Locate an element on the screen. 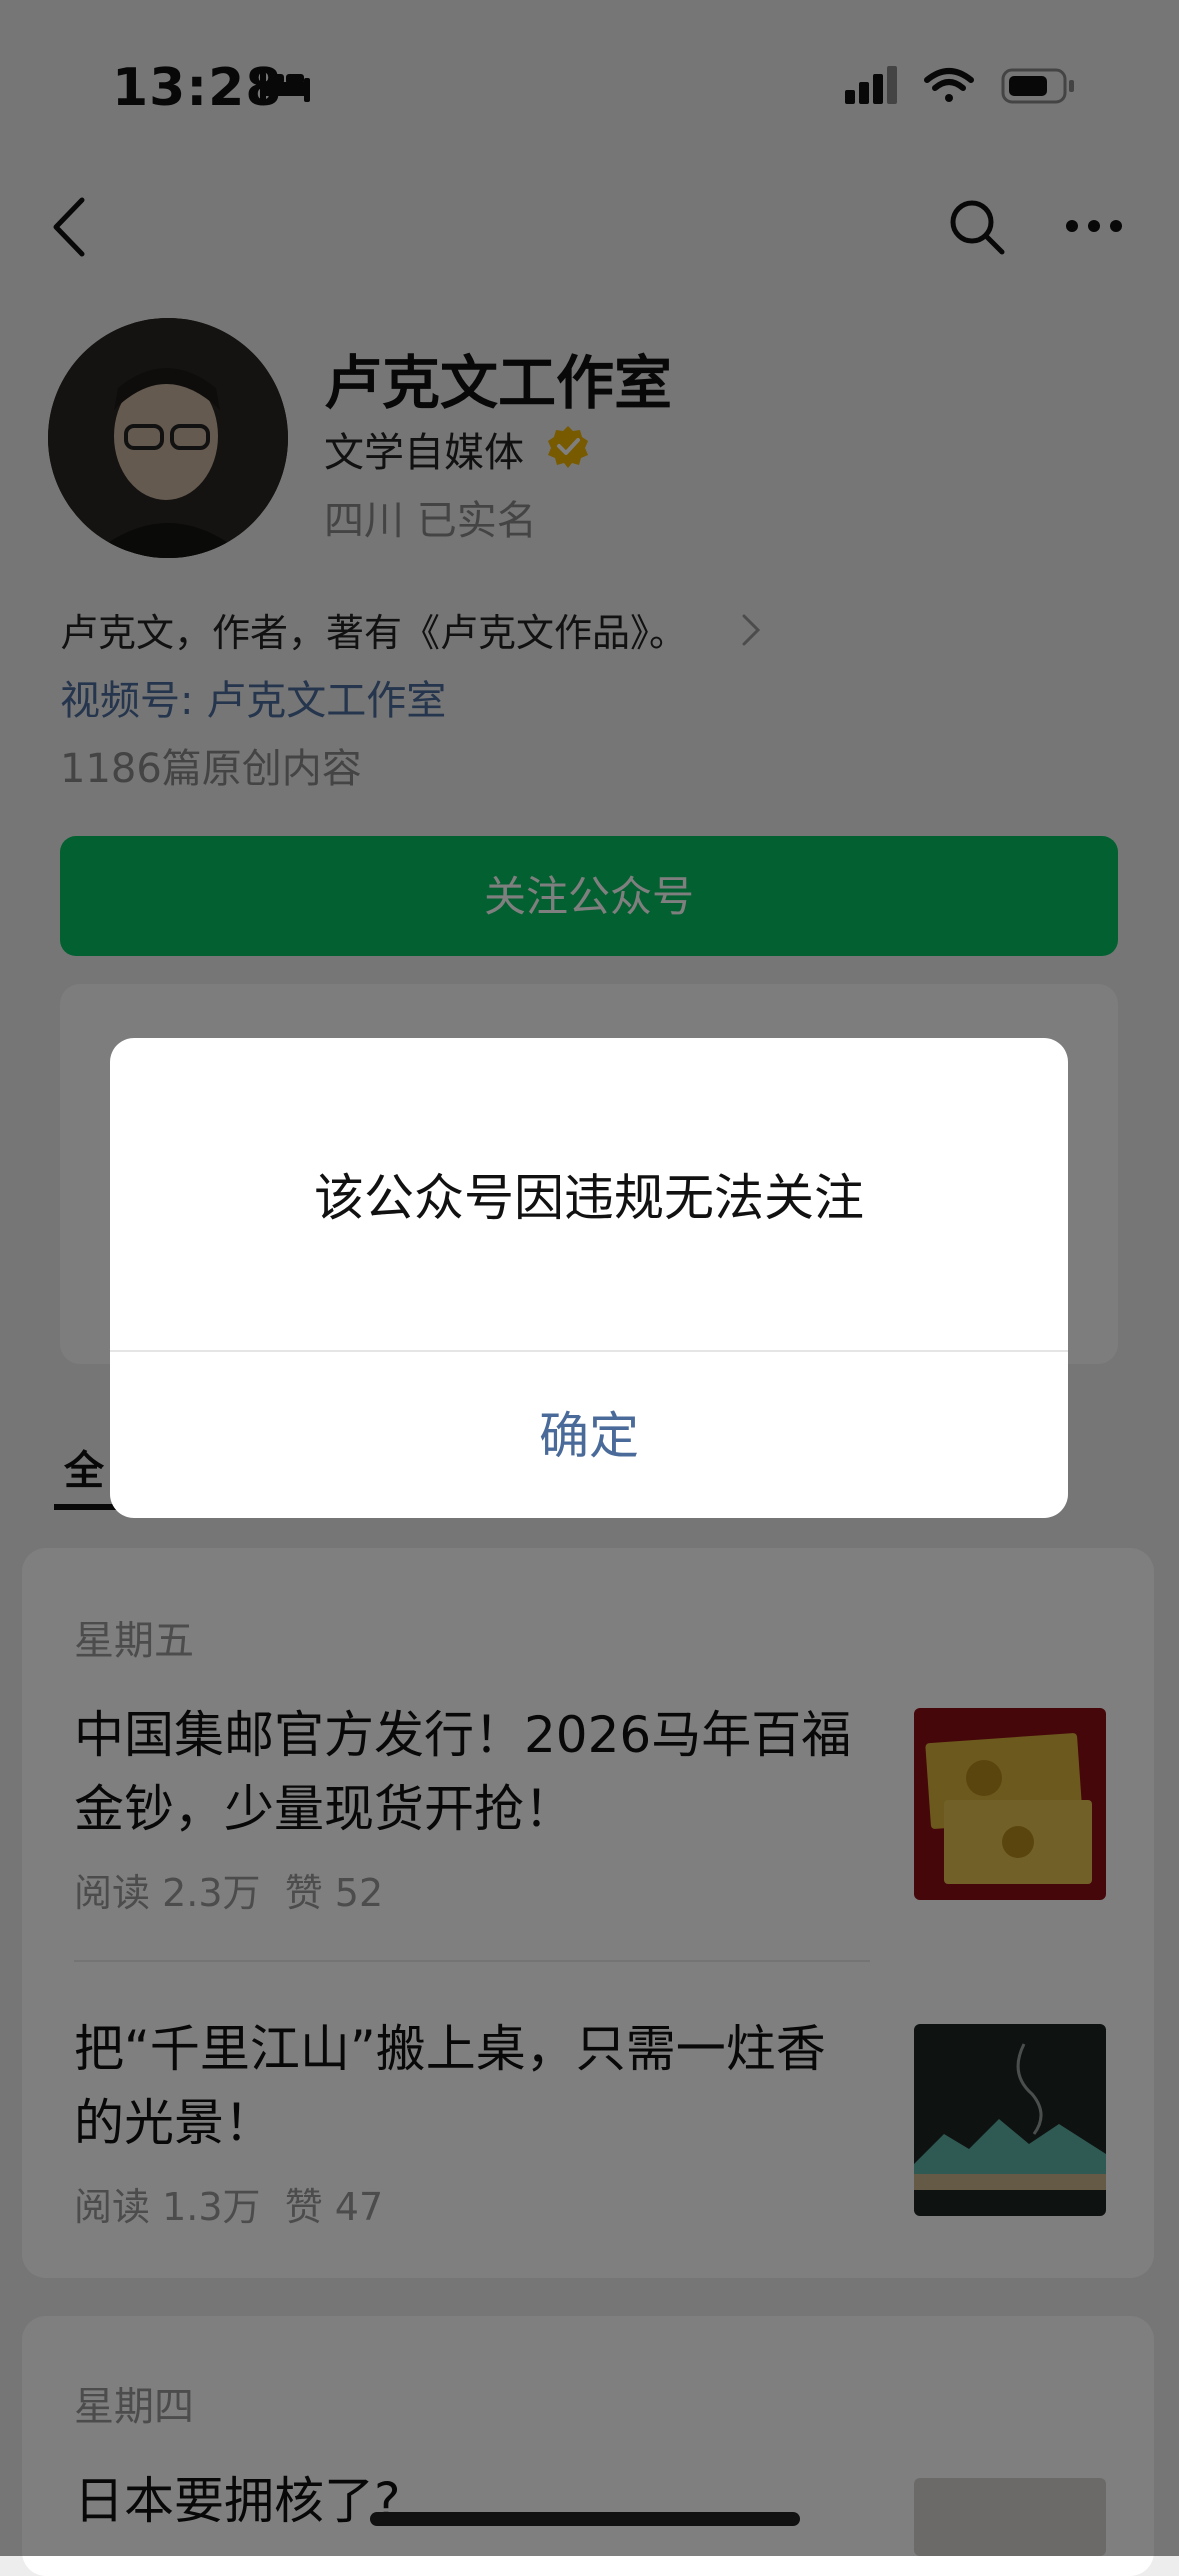  home-indicator is located at coordinates (585, 2519).